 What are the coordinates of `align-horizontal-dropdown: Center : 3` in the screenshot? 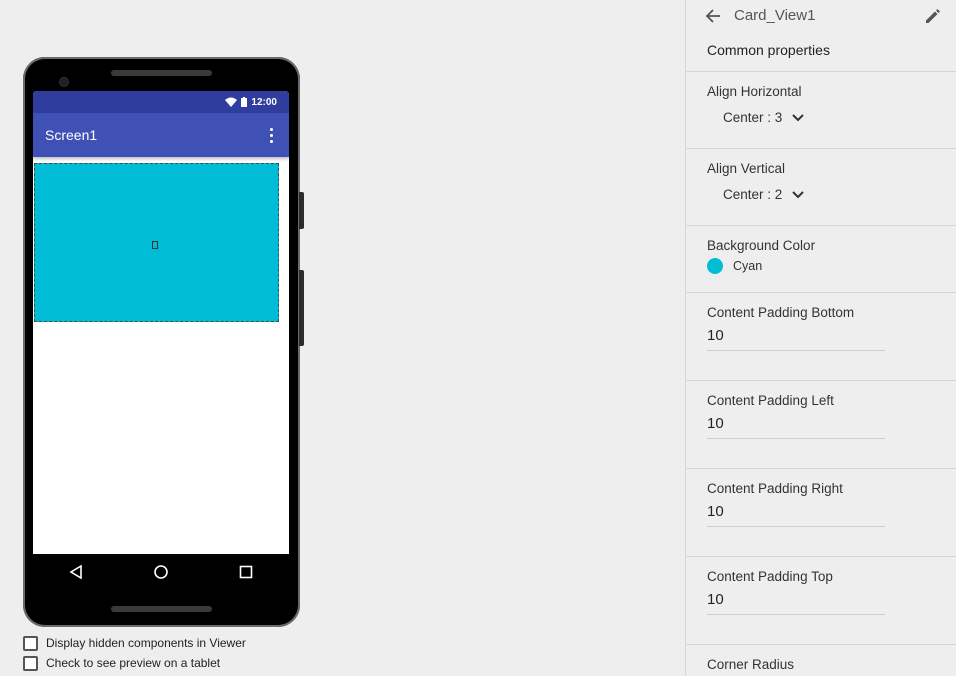 It's located at (763, 117).